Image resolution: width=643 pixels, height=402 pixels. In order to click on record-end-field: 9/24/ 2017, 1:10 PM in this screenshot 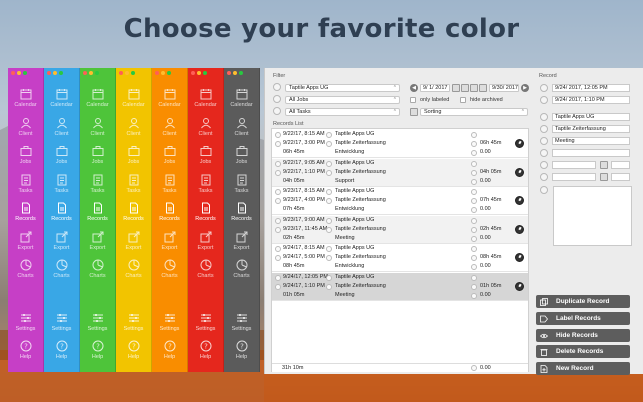, I will do `click(591, 100)`.